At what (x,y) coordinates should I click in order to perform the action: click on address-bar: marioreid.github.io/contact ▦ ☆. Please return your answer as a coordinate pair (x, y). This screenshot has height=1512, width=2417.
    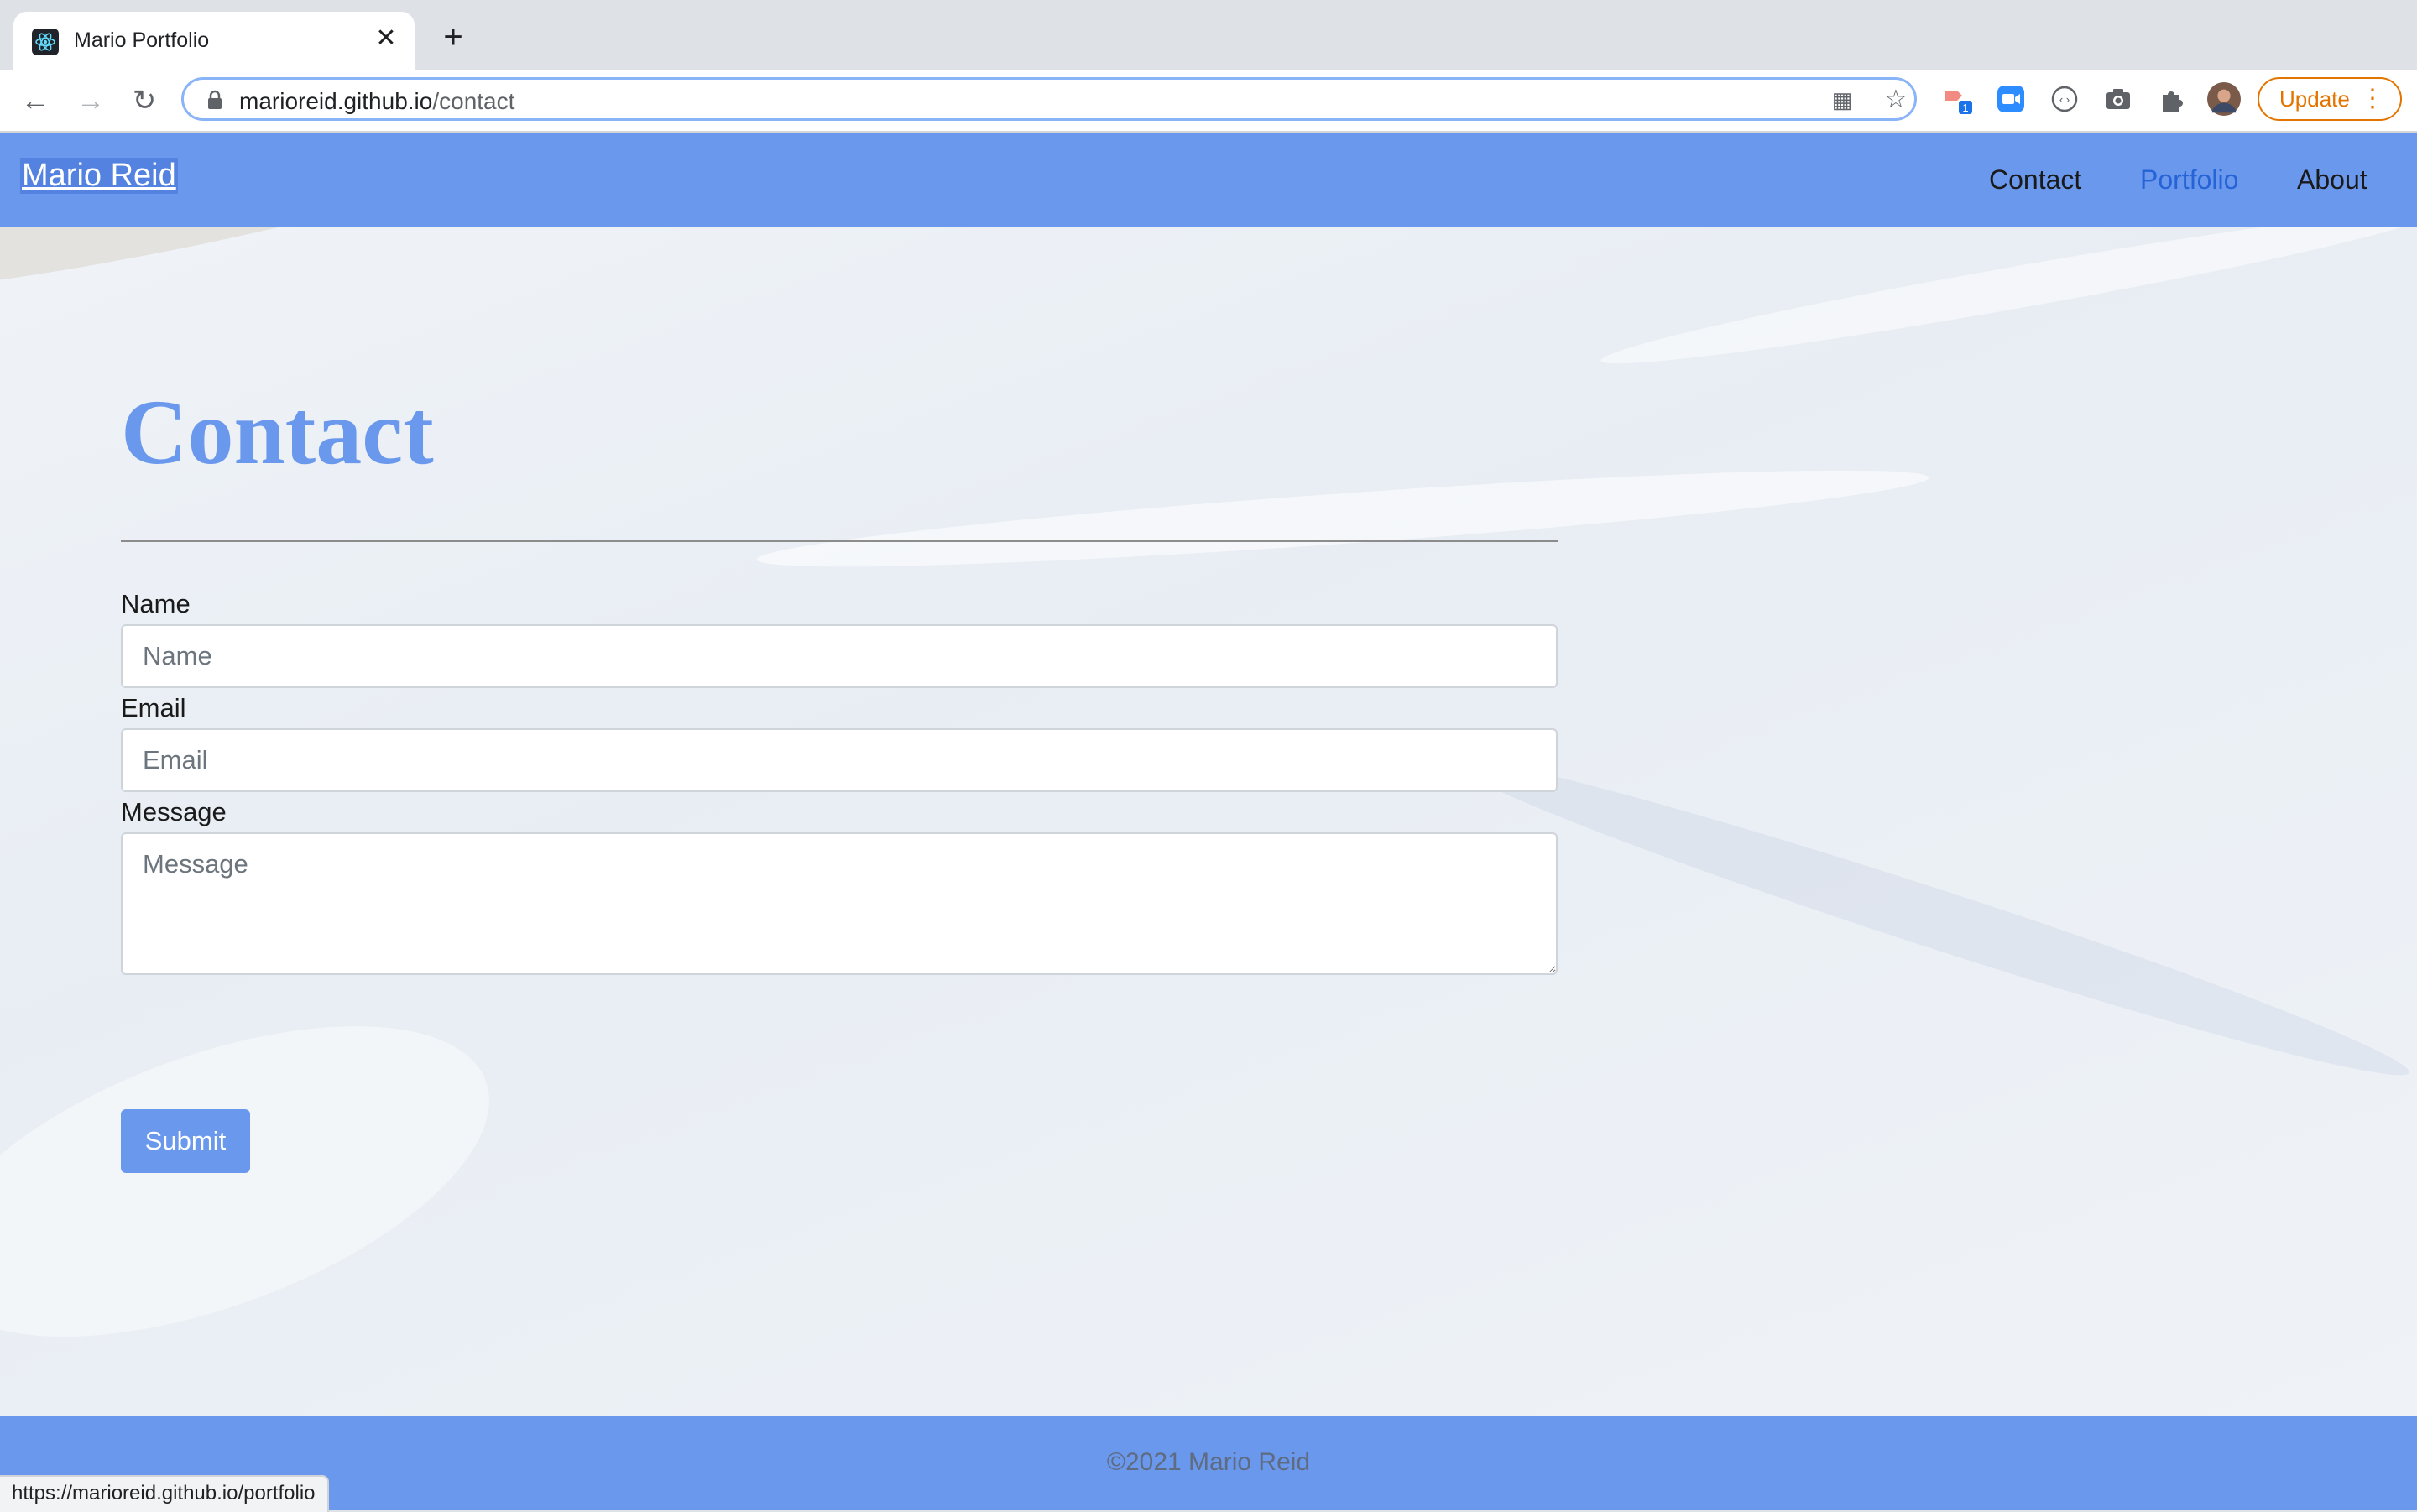
    Looking at the image, I should click on (1049, 99).